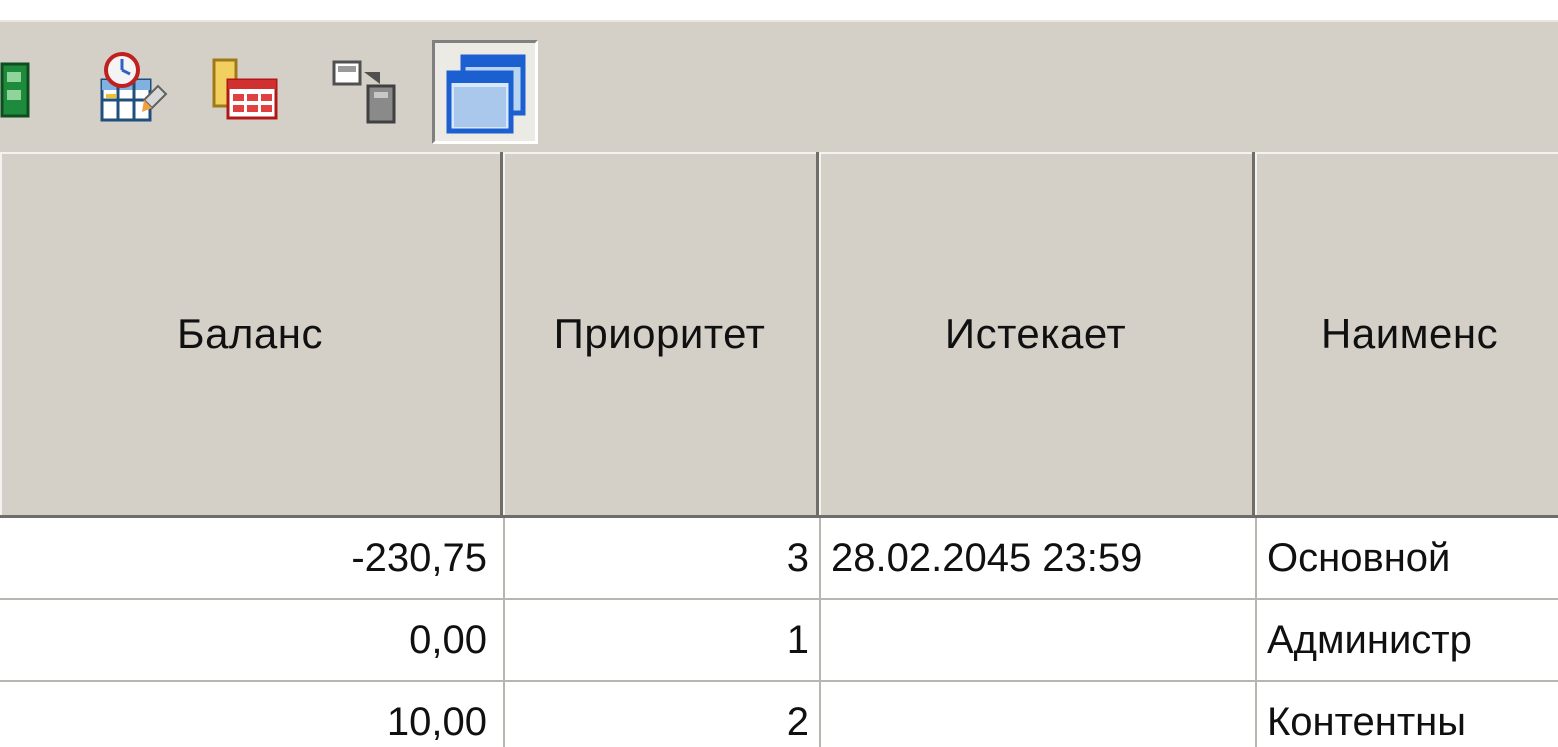 The image size is (1558, 747). I want to click on table-columns-icon, so click(244, 90).